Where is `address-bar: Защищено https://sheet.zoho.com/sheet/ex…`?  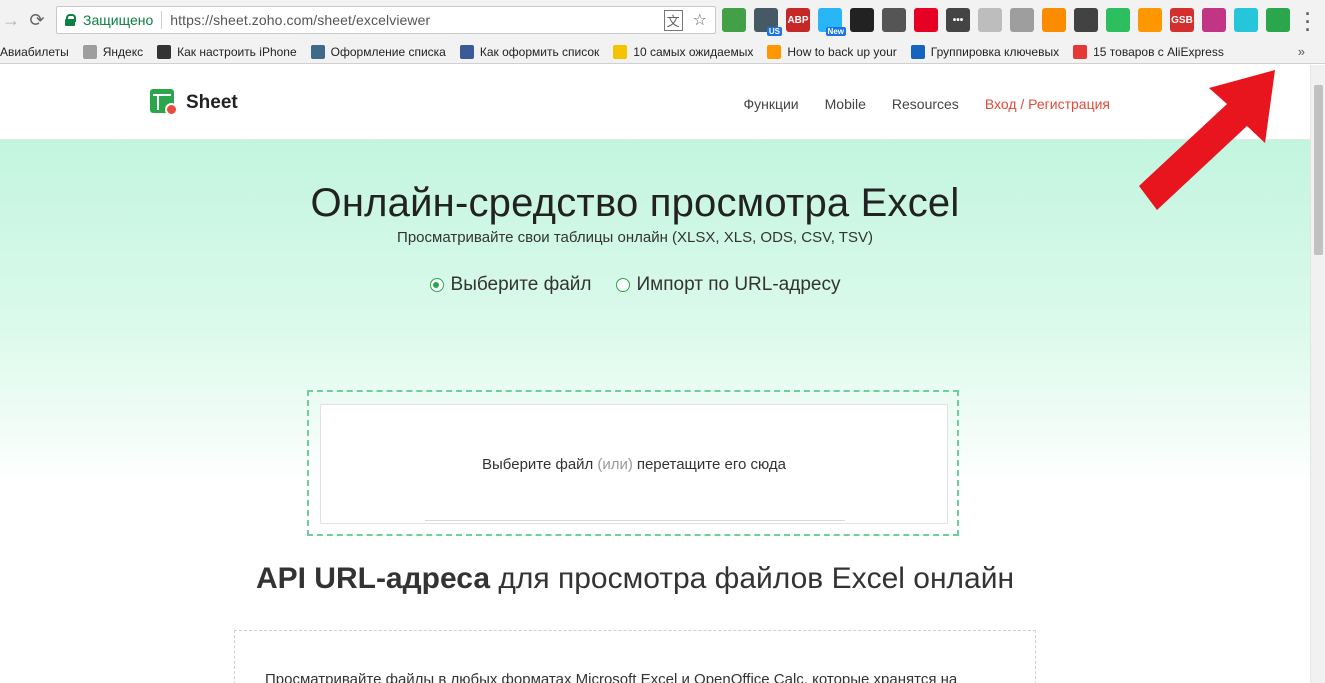 address-bar: Защищено https://sheet.zoho.com/sheet/ex… is located at coordinates (386, 20).